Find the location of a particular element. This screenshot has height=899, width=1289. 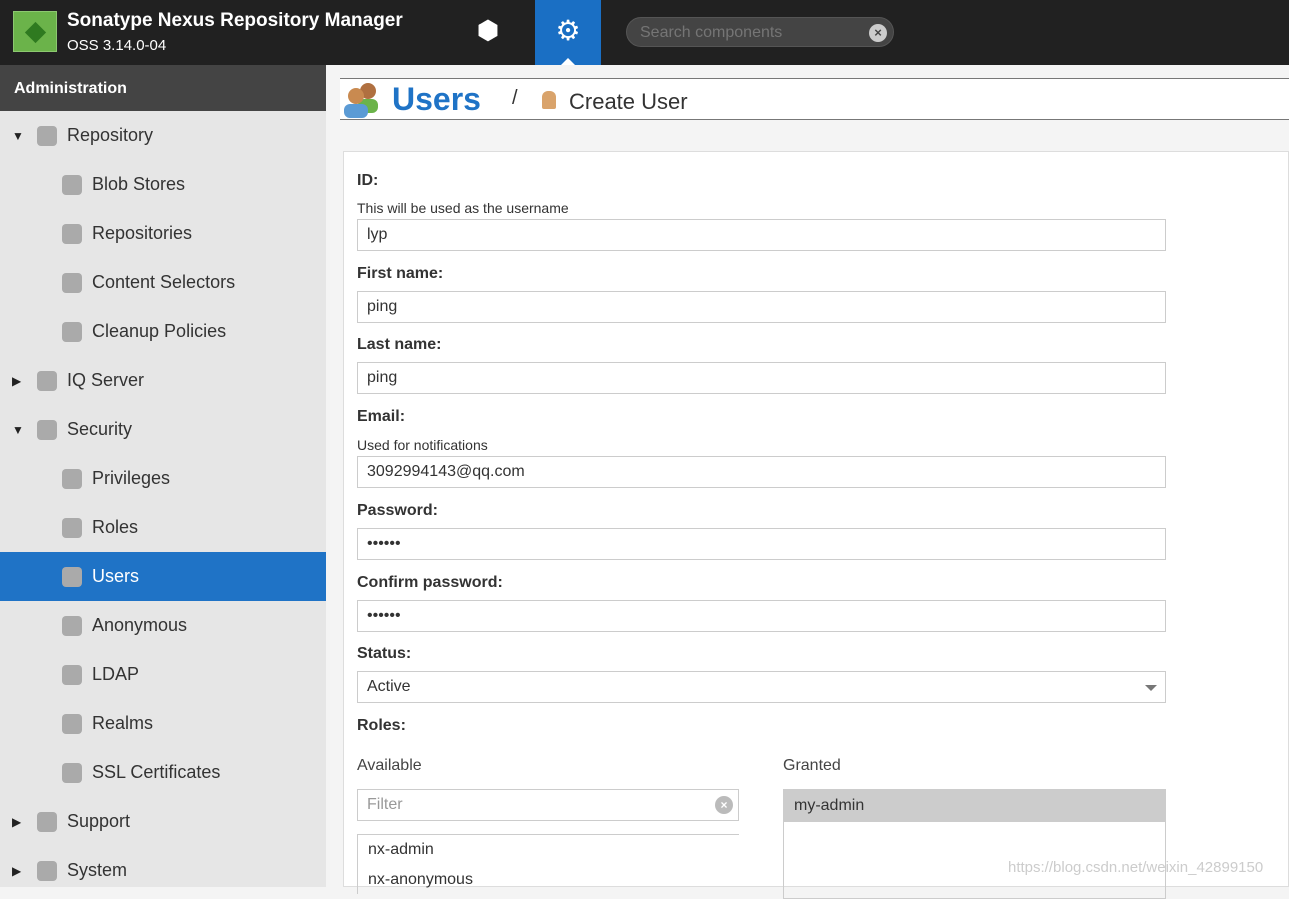

sidebar-item-cleanup-policies: Cleanup Policies is located at coordinates (163, 331).